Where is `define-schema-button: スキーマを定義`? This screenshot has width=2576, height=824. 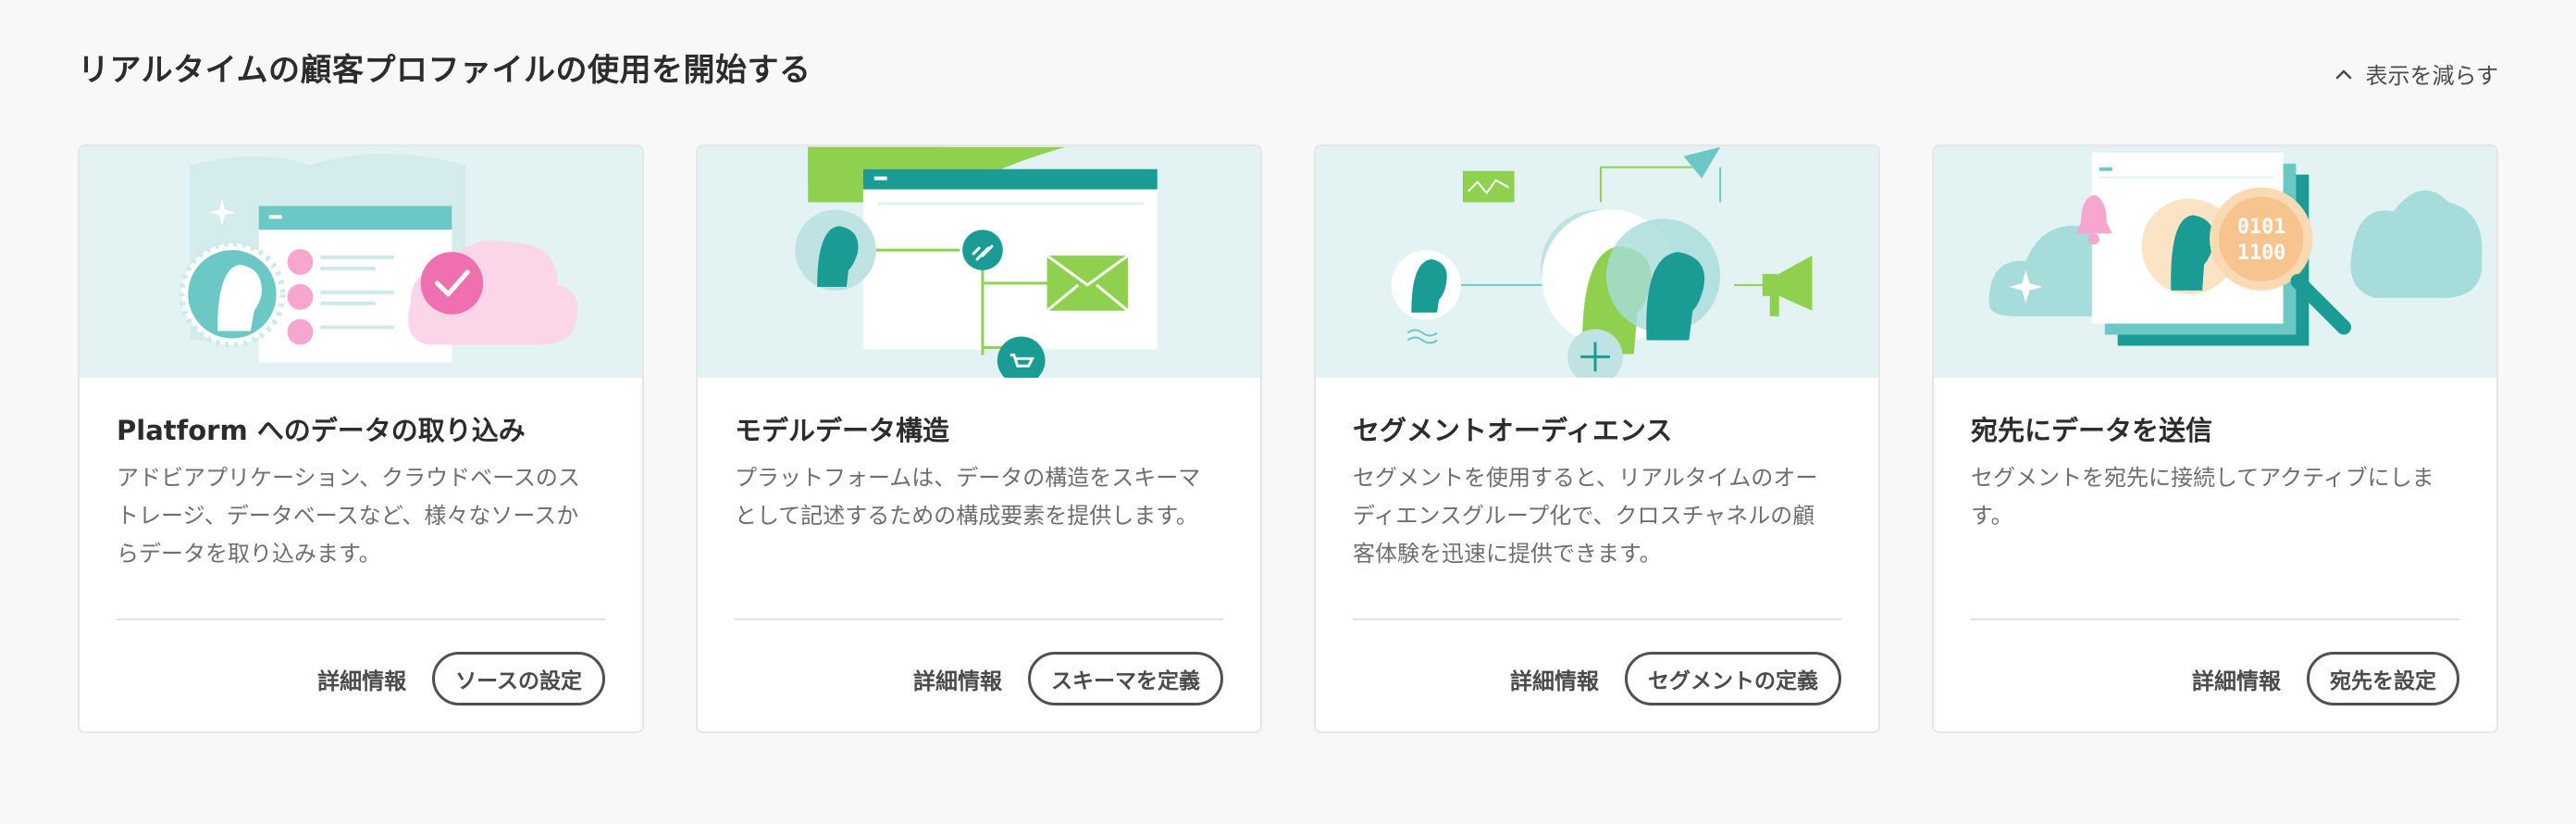
define-schema-button: スキーマを定義 is located at coordinates (1125, 678).